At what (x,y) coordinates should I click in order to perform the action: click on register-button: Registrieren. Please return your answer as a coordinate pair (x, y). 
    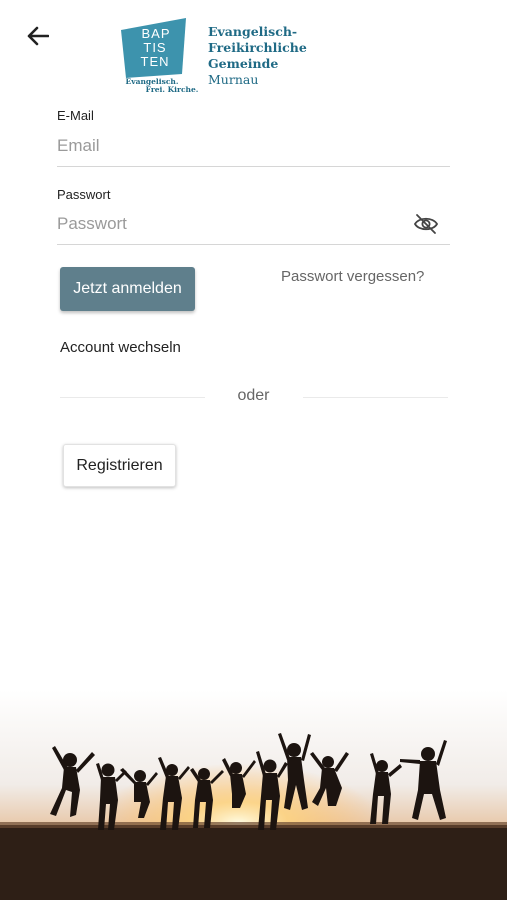
    Looking at the image, I should click on (119, 465).